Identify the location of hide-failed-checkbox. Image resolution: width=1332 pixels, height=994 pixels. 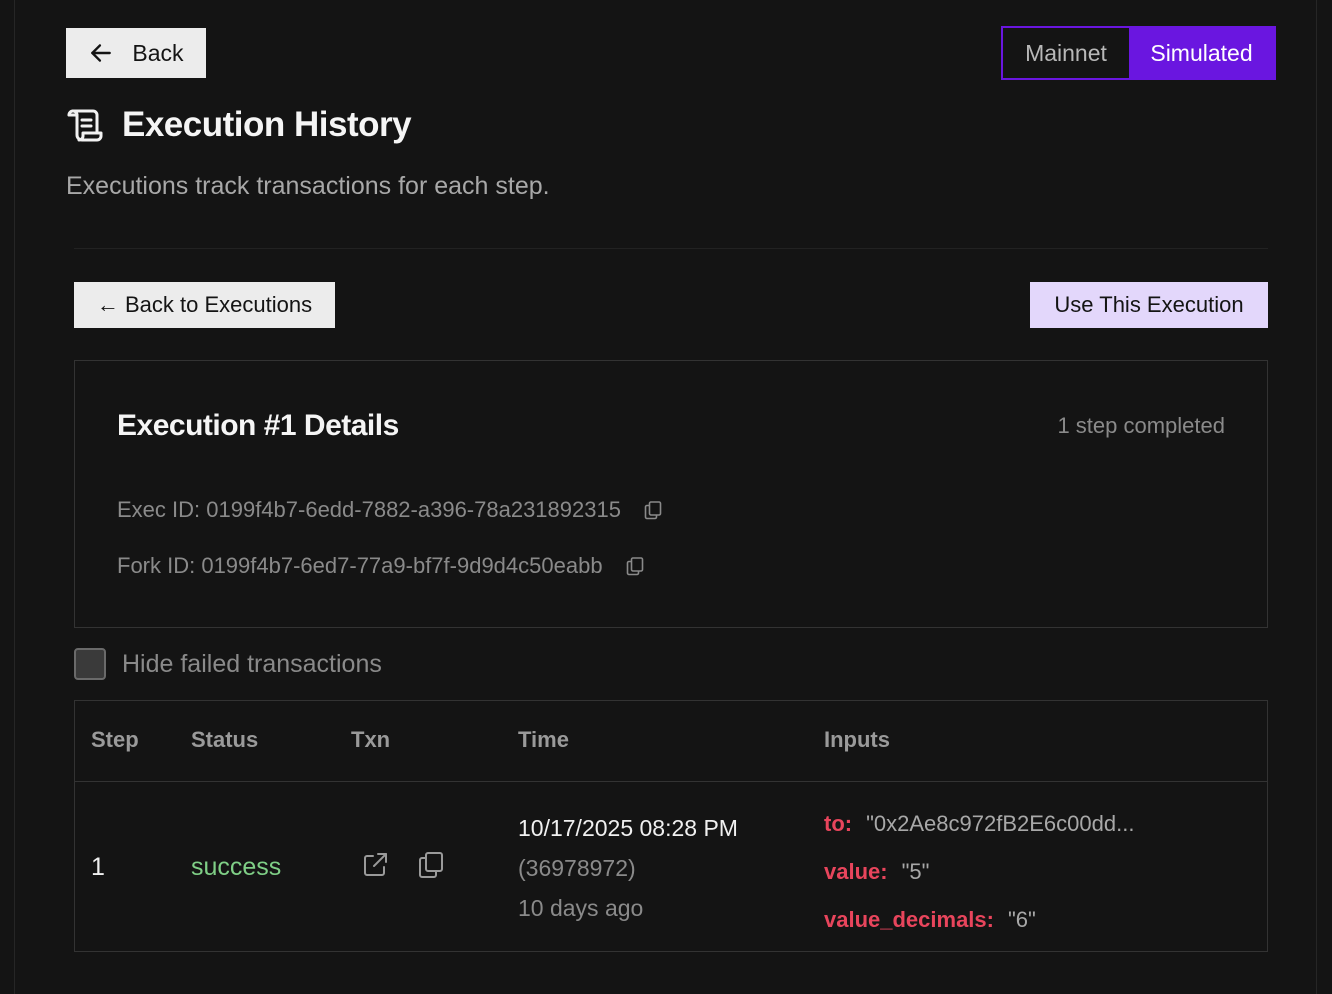
(90, 664).